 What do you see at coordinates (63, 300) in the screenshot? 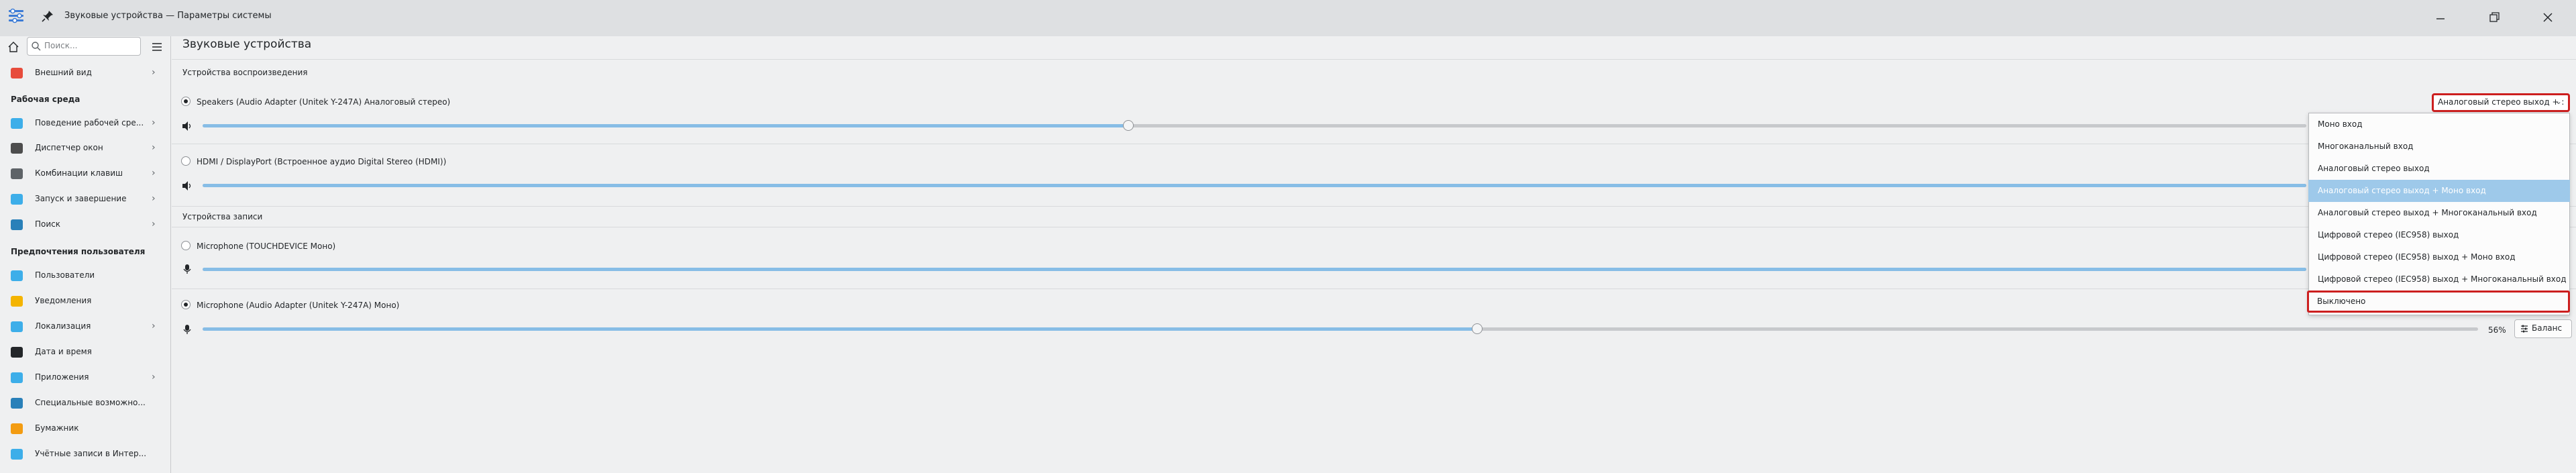
I see `sidebar-item-label: Уведомления` at bounding box center [63, 300].